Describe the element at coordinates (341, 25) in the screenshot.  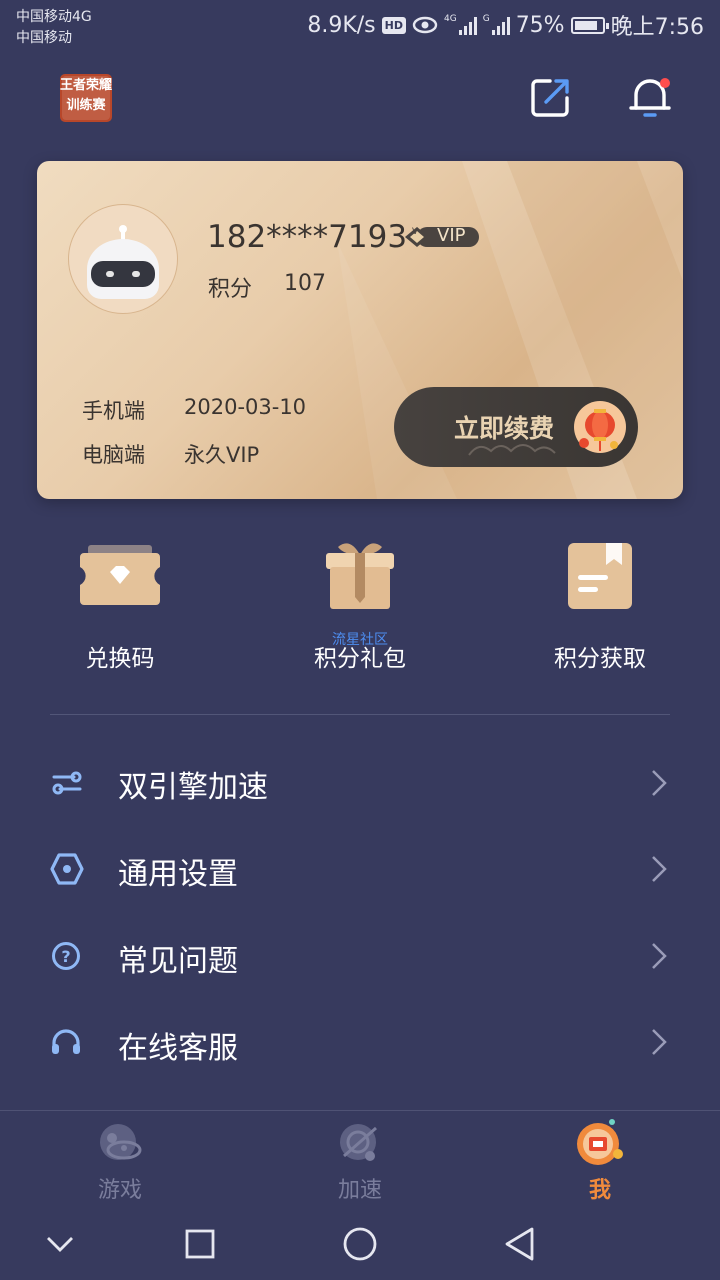
I see `network-speed: 8.9K/s` at that location.